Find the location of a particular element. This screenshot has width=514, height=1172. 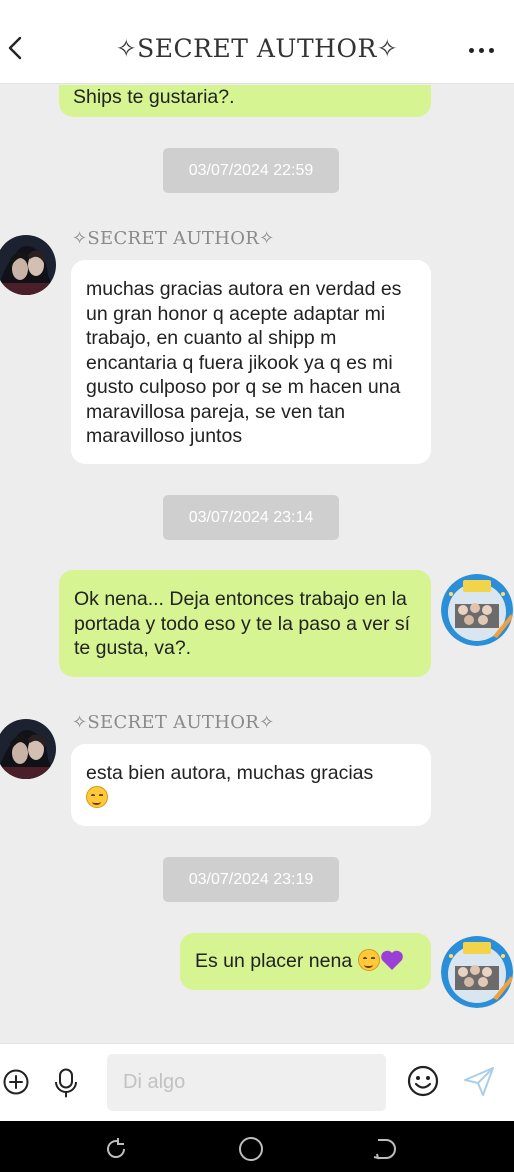

back-button is located at coordinates (15, 48).